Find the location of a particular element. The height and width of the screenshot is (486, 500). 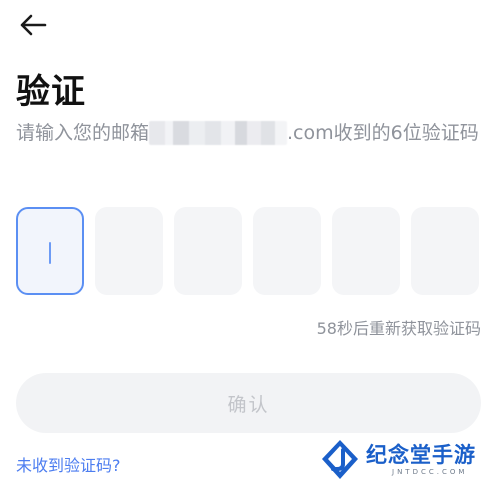

arrow-left-icon is located at coordinates (33, 25).